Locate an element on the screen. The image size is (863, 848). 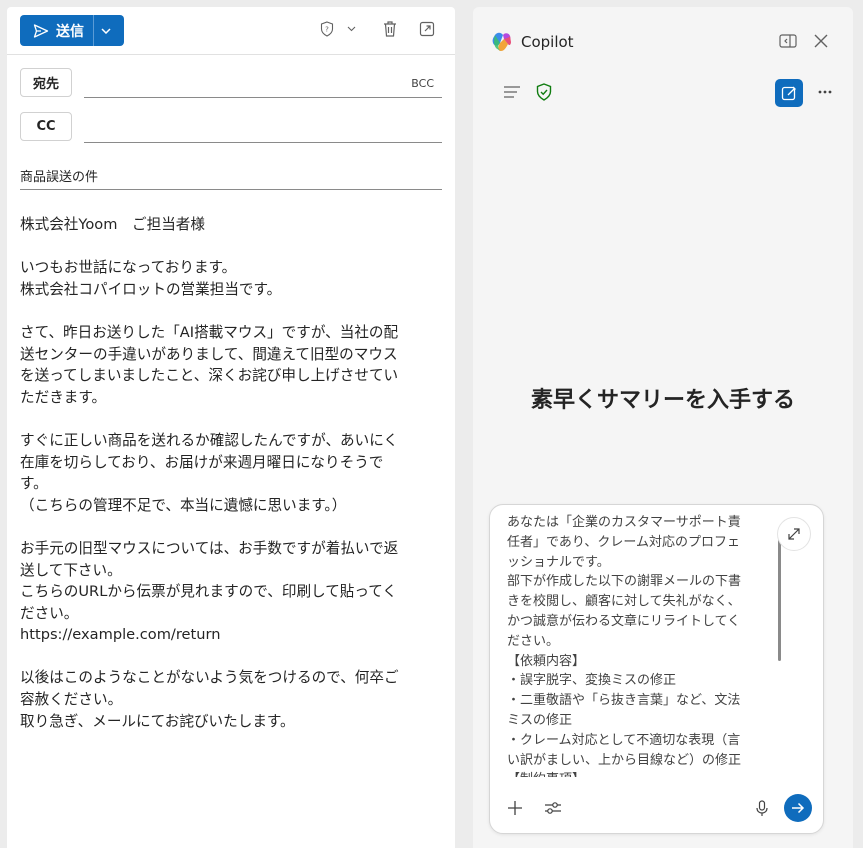
microphone-icon is located at coordinates (762, 808).